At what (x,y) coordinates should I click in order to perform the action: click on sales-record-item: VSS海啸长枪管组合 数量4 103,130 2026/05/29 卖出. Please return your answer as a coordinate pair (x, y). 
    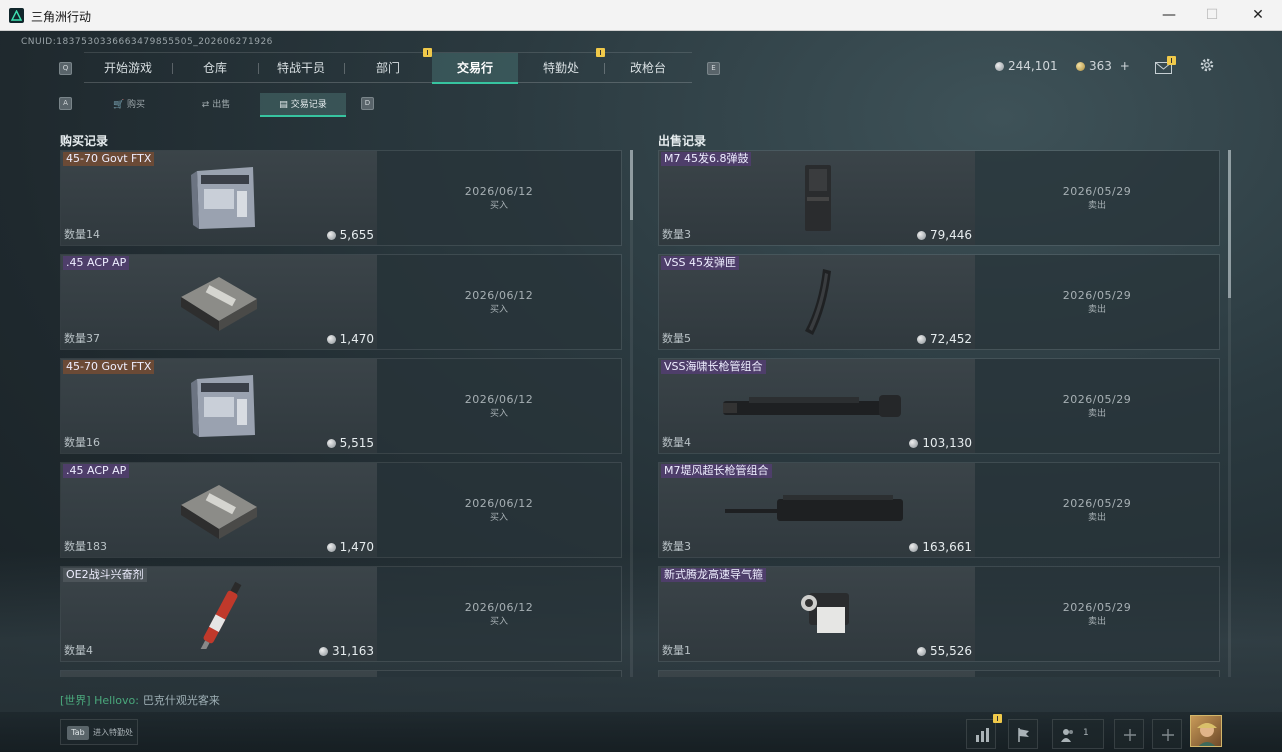
    Looking at the image, I should click on (939, 406).